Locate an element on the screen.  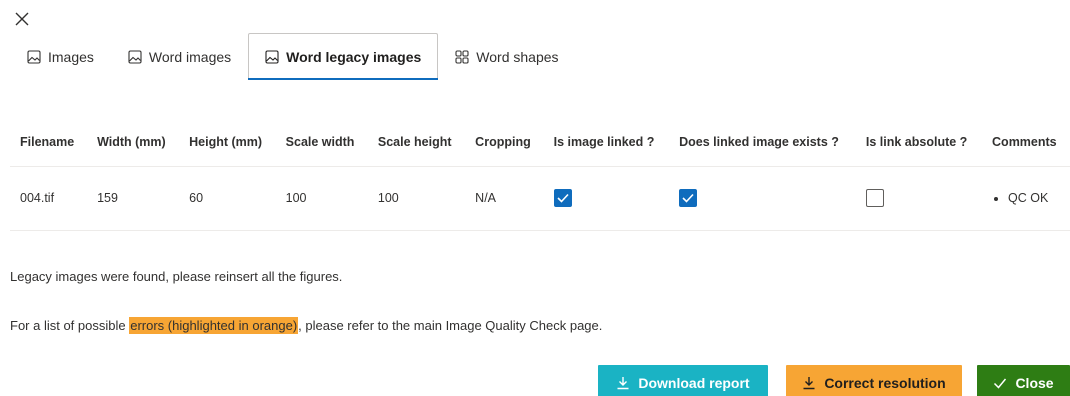
cell-cropping: N/A is located at coordinates (504, 198).